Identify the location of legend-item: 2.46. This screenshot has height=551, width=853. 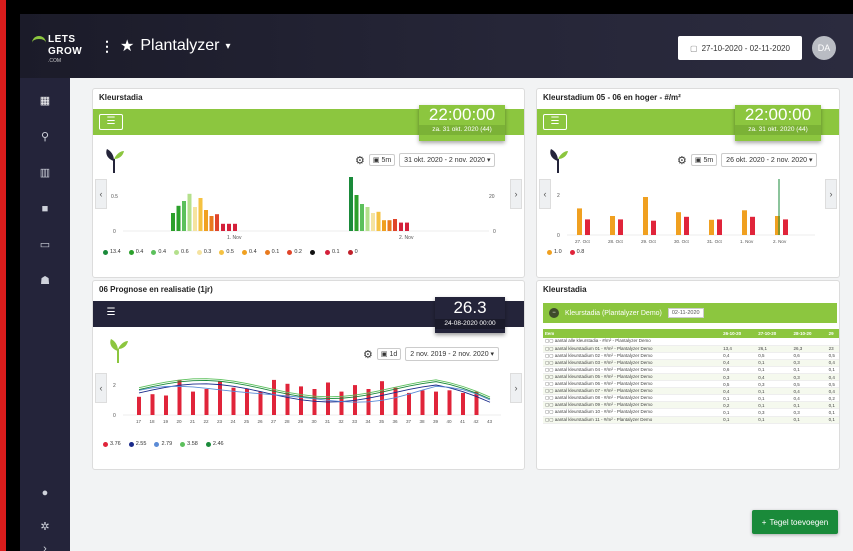
(214, 444).